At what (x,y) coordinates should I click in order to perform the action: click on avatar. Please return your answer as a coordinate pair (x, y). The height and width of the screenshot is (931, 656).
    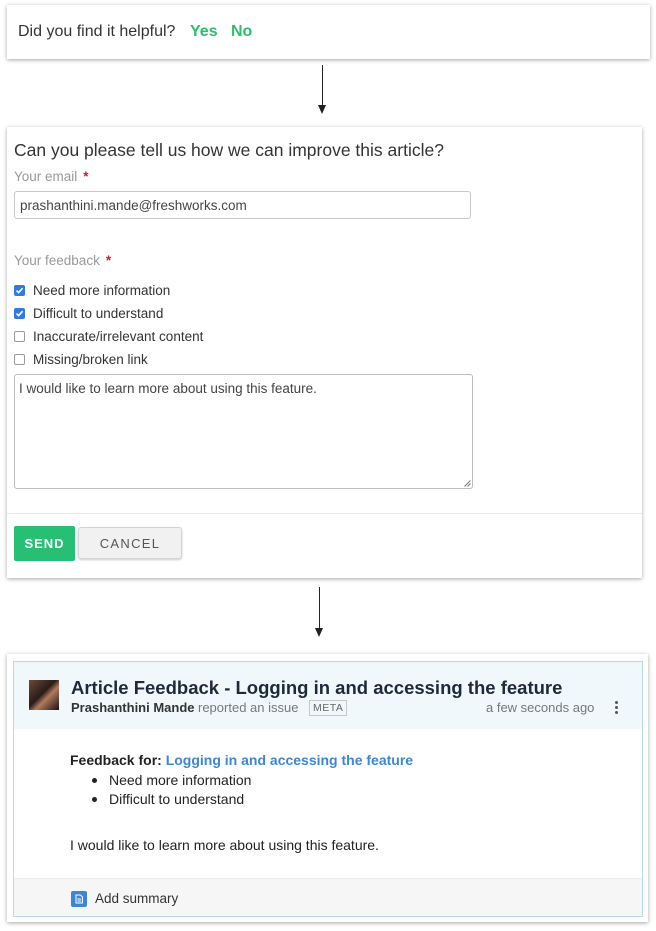
    Looking at the image, I should click on (44, 695).